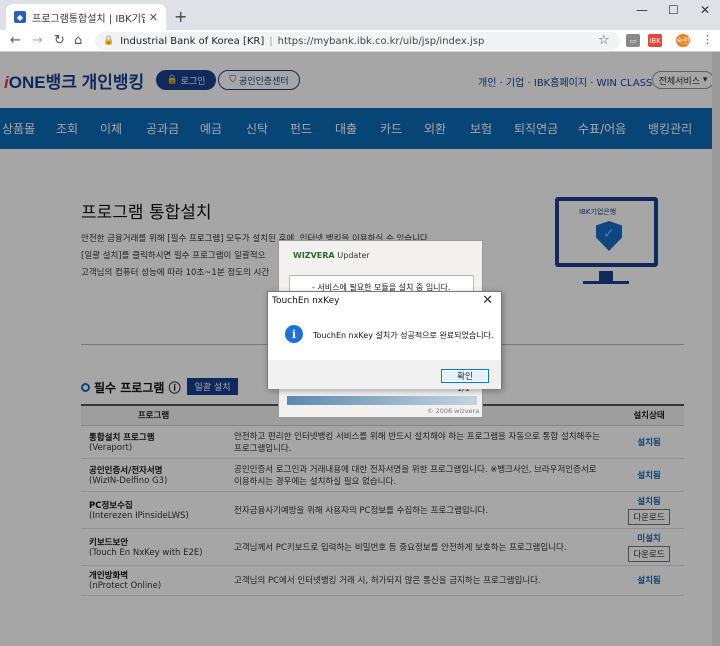  What do you see at coordinates (633, 40) in the screenshot?
I see `cast-icon: ▭` at bounding box center [633, 40].